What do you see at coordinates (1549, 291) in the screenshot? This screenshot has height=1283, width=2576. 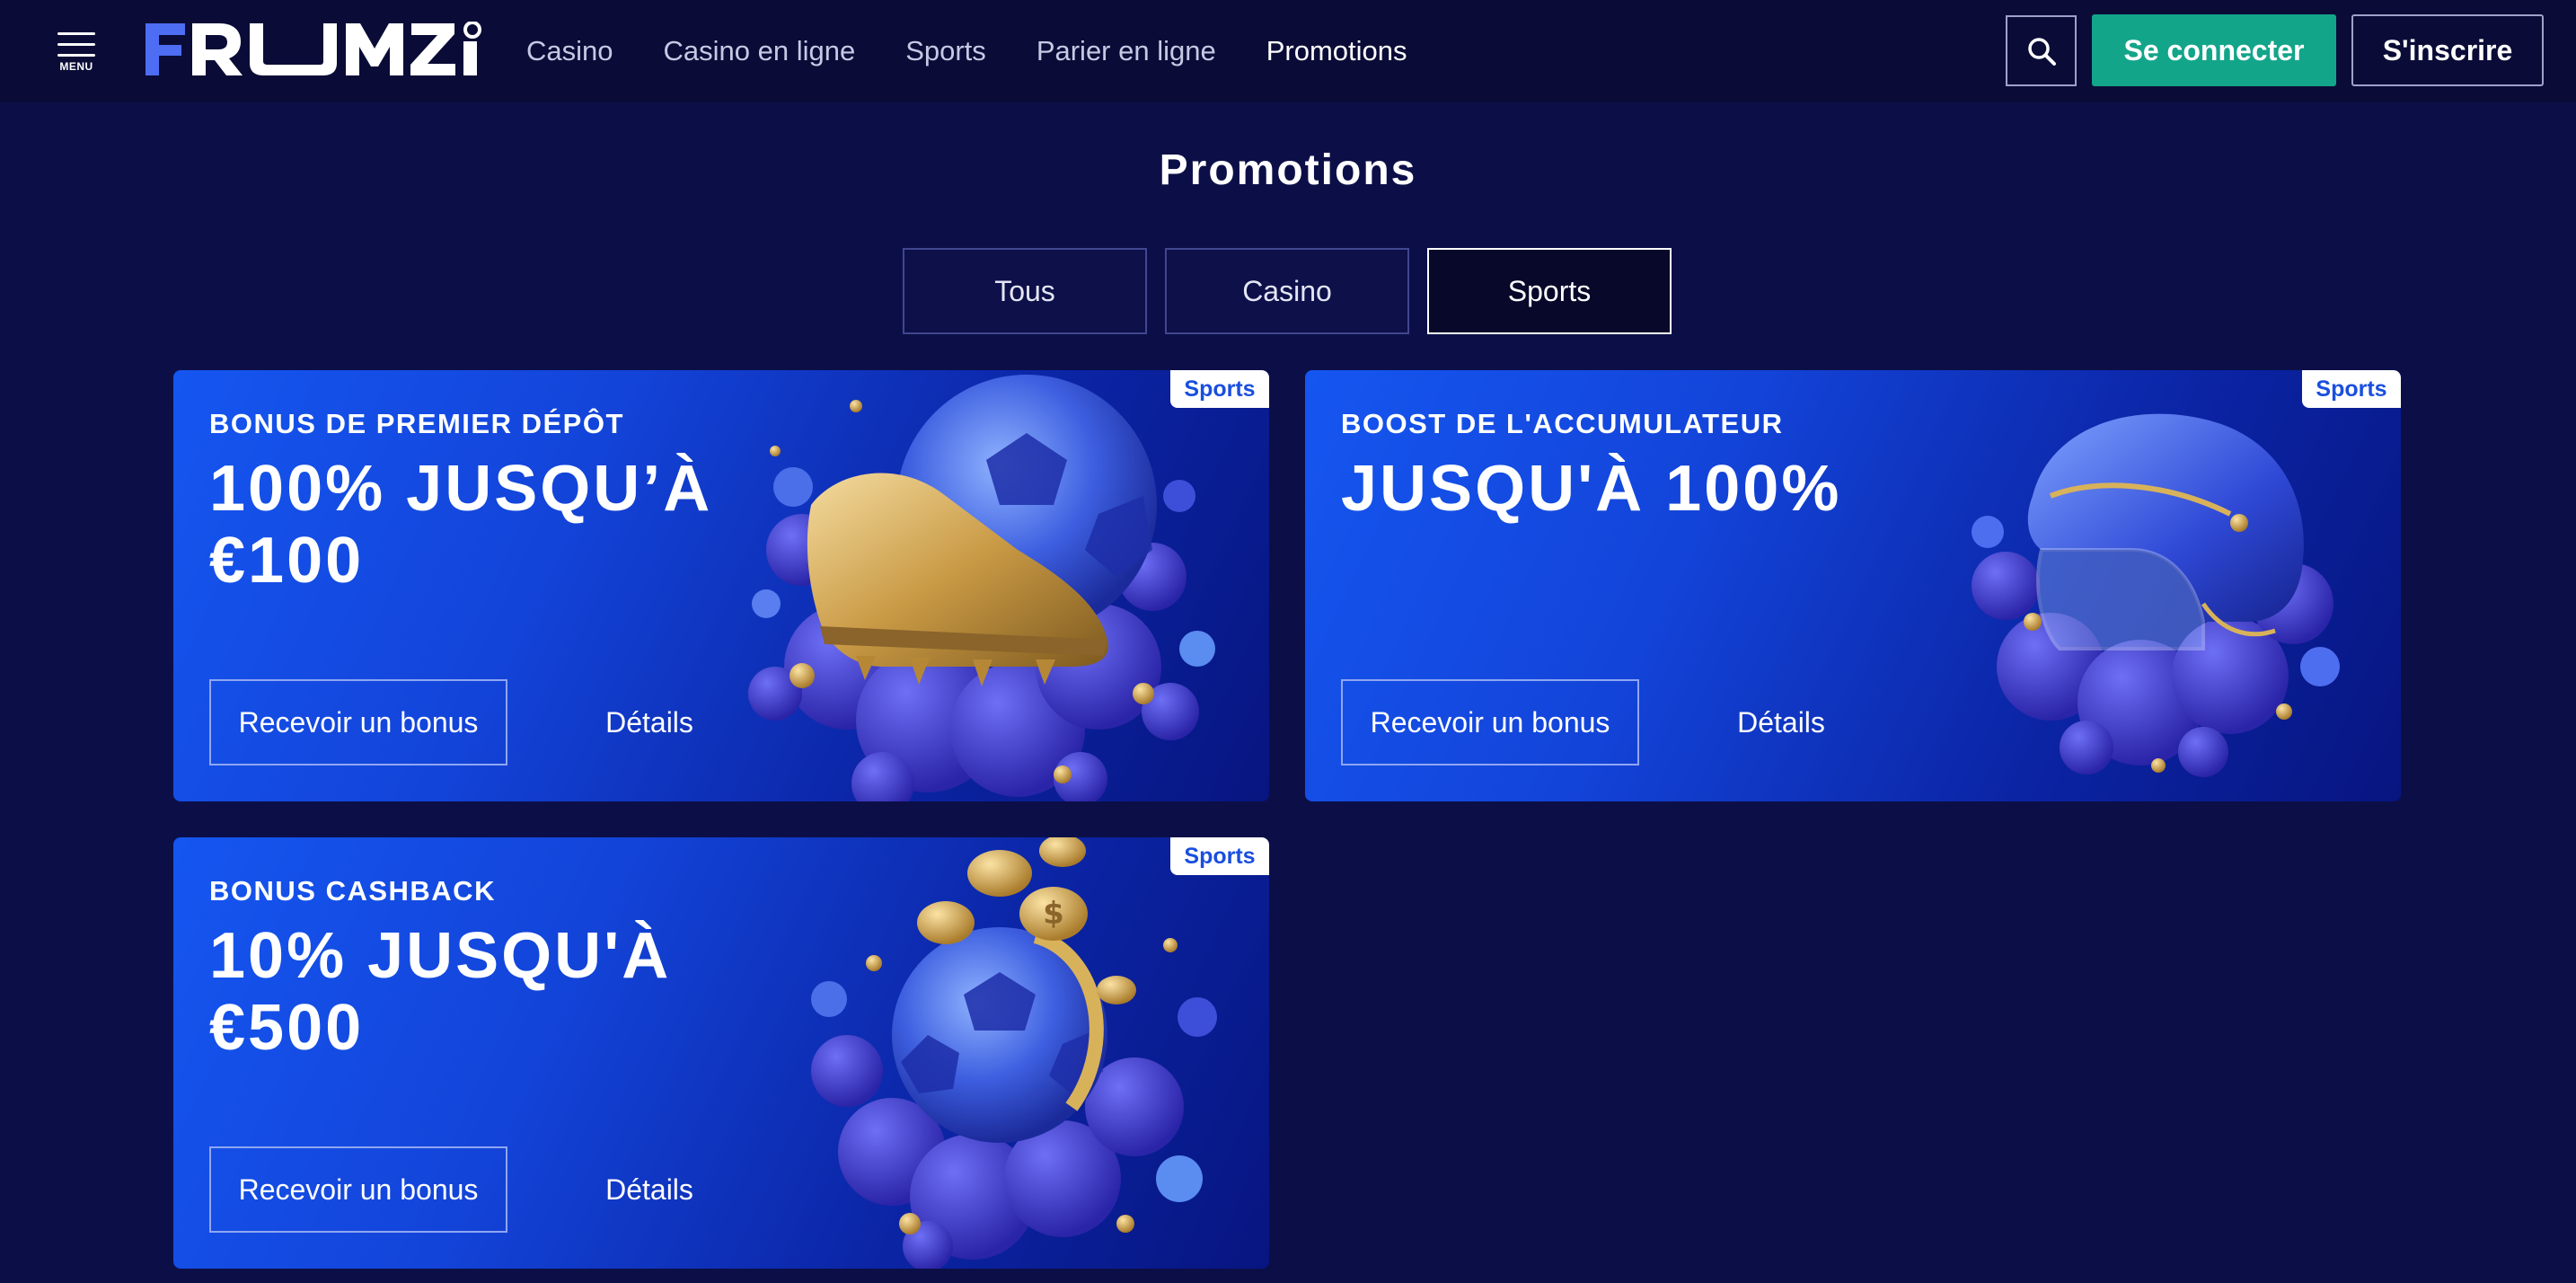 I see `tab-sports: Sports` at bounding box center [1549, 291].